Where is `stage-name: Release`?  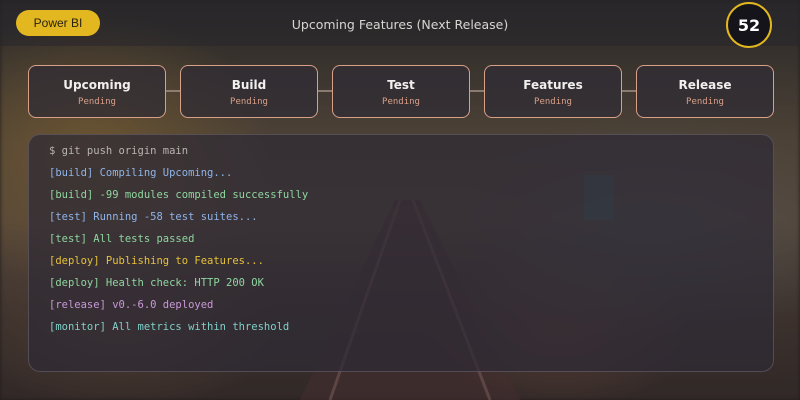 stage-name: Release is located at coordinates (705, 84).